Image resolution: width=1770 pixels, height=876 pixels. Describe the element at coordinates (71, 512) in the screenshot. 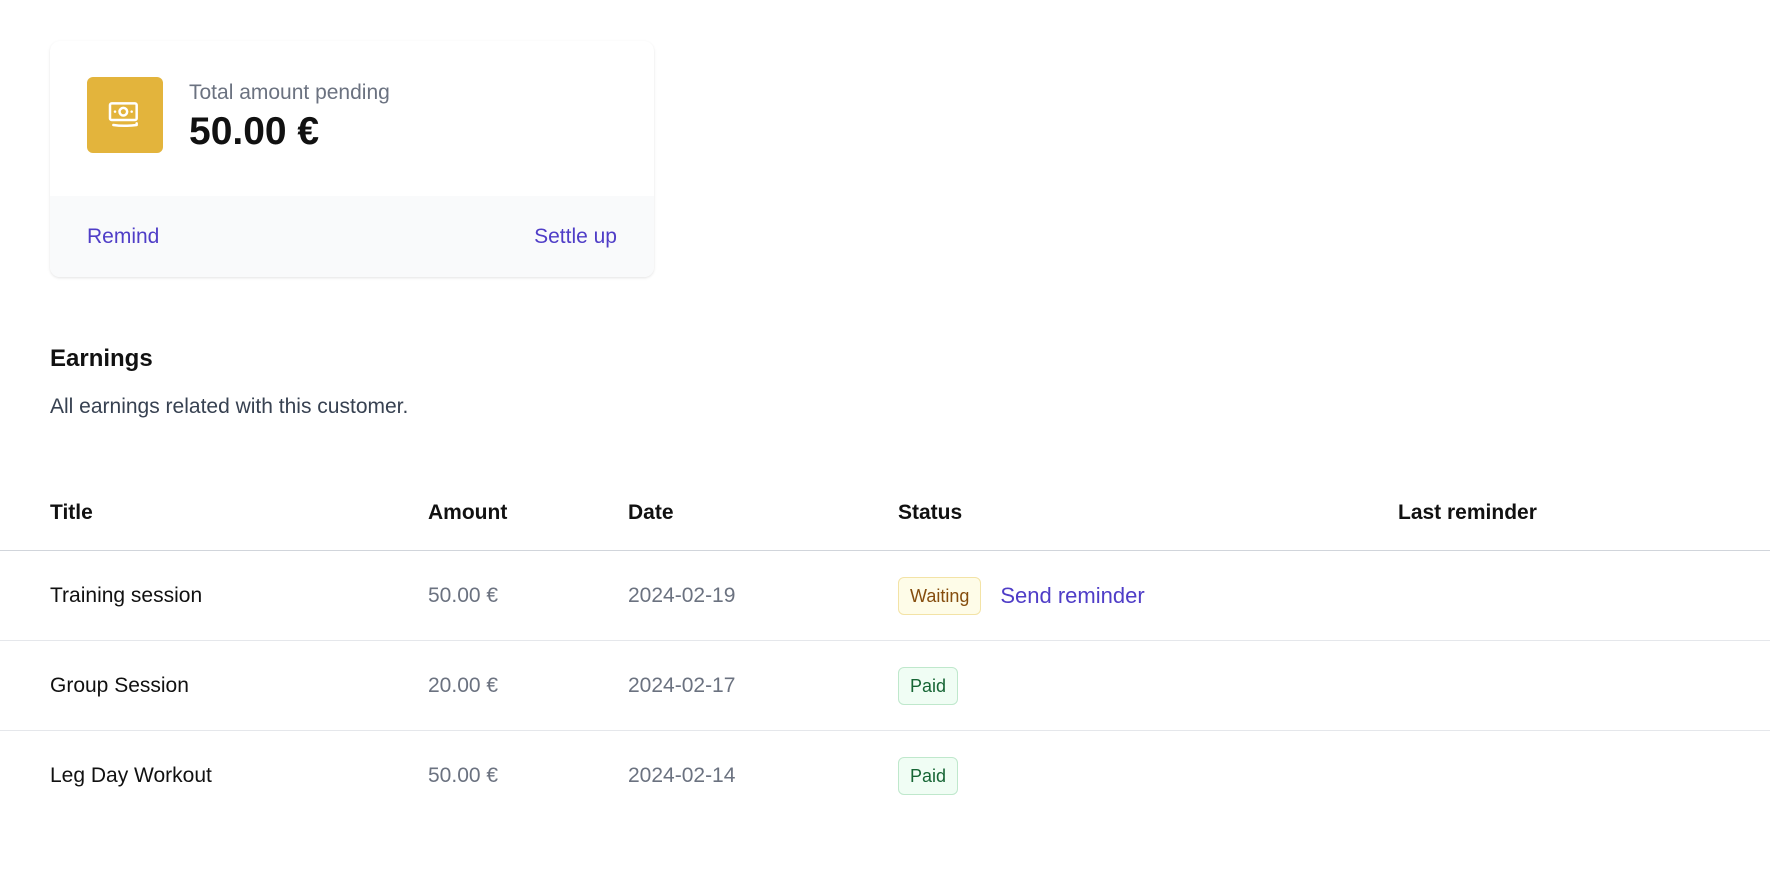

I see `header-title: Title` at that location.